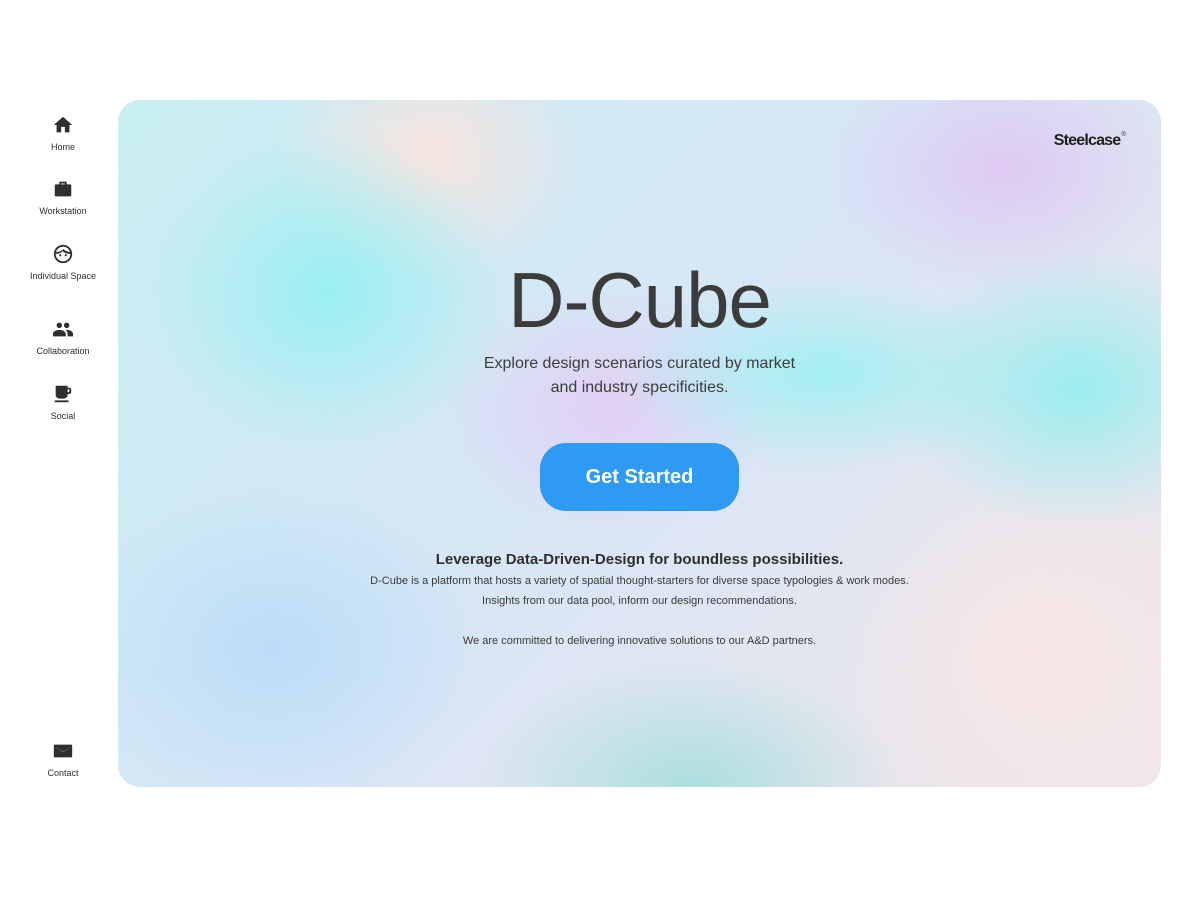 The height and width of the screenshot is (900, 1200). I want to click on briefcase-icon, so click(63, 189).